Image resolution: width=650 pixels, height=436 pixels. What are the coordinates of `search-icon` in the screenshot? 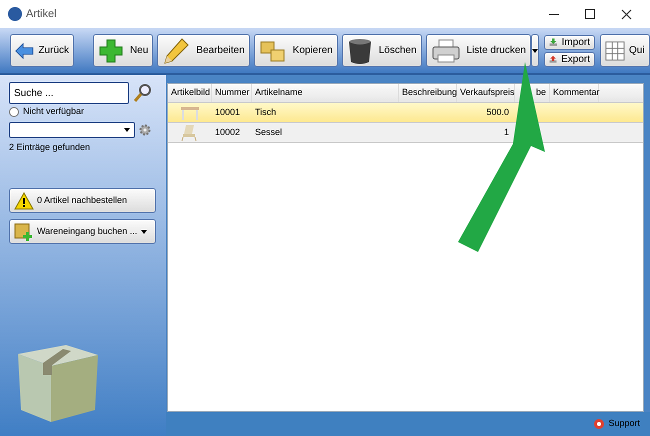 It's located at (143, 93).